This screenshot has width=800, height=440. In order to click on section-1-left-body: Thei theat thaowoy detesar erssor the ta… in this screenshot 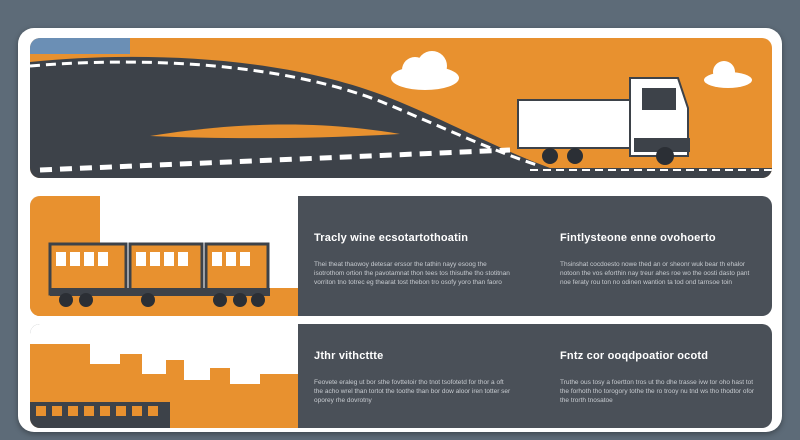, I will do `click(412, 273)`.